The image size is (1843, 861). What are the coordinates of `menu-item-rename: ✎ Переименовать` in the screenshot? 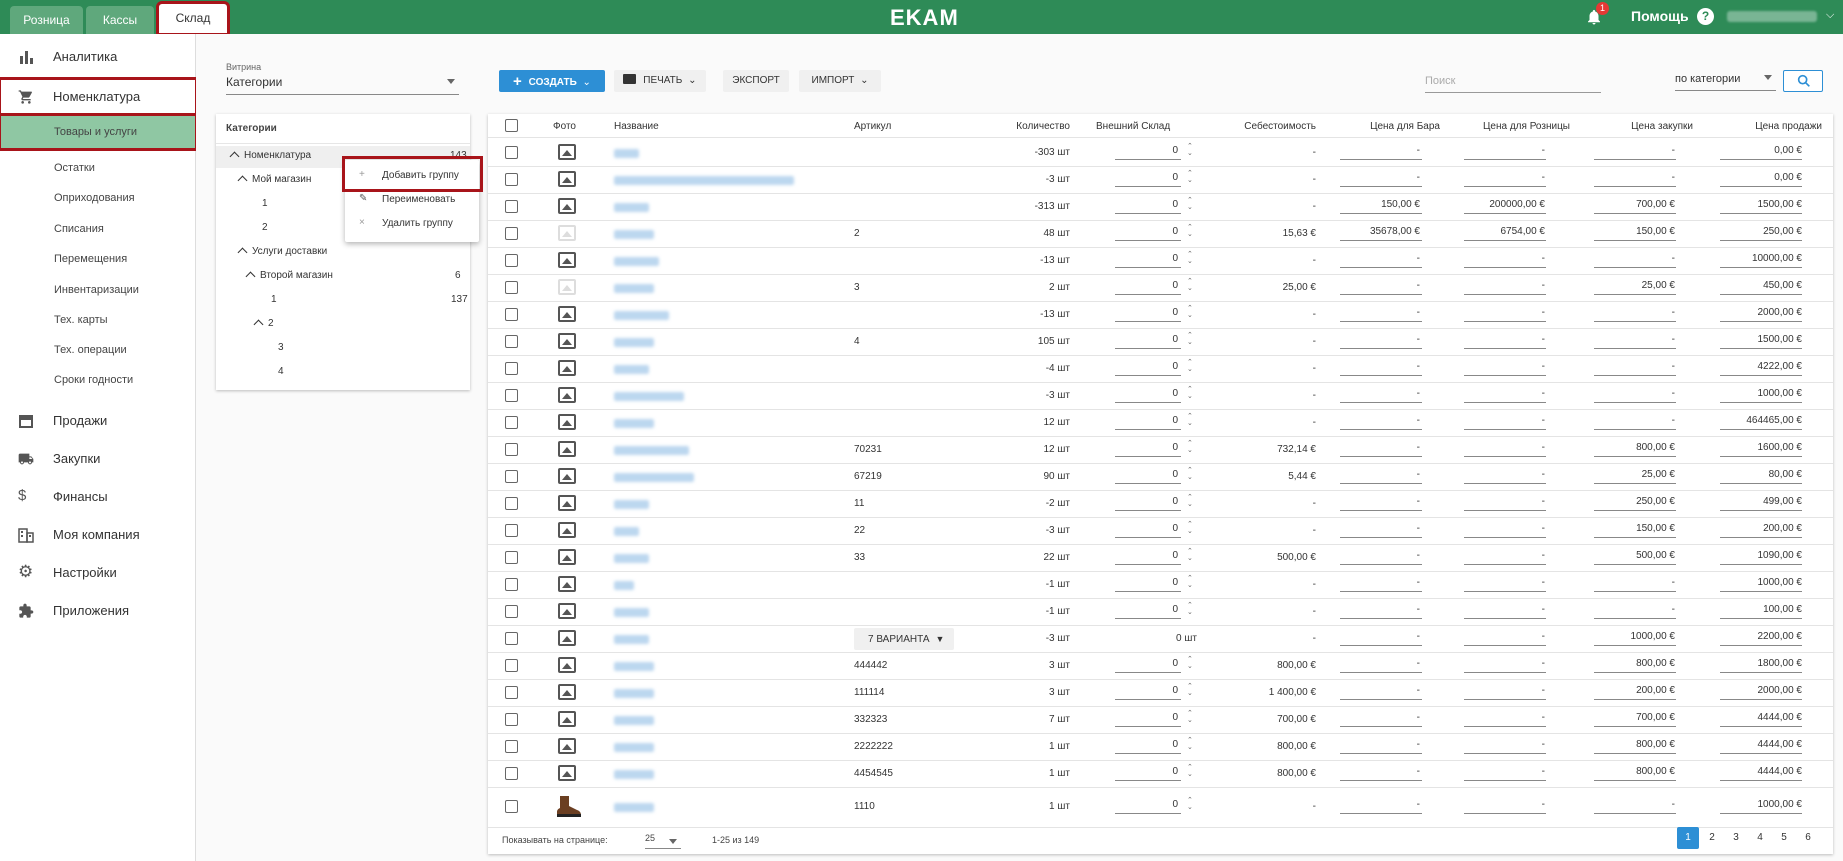 It's located at (412, 199).